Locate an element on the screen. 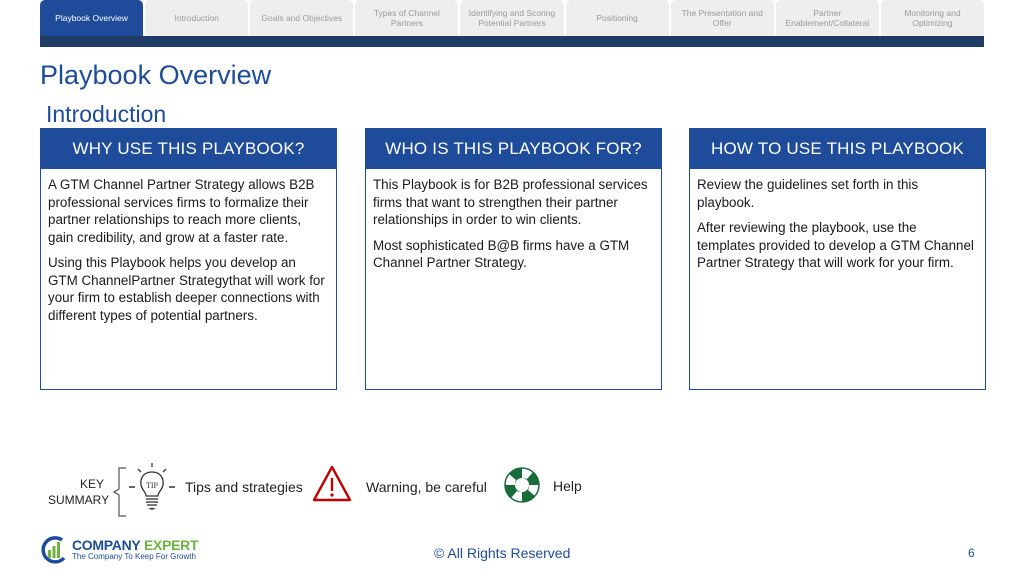 Image resolution: width=1024 pixels, height=576 pixels. card-heading: HOW TO USE THIS PLAYBOOK is located at coordinates (837, 149).